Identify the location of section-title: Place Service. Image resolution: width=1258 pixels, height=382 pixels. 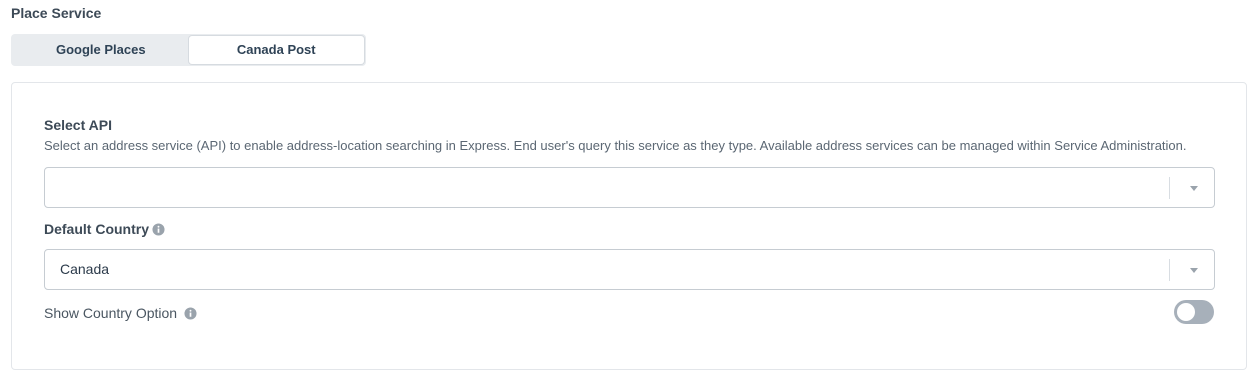
(56, 13).